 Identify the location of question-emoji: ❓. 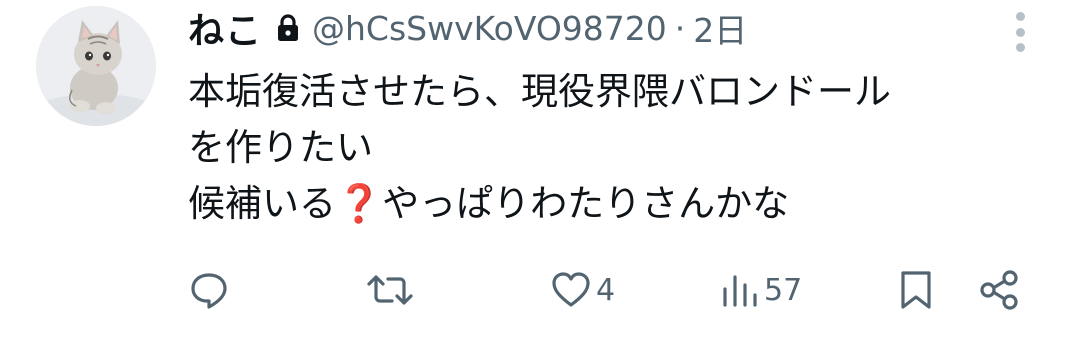
(359, 203).